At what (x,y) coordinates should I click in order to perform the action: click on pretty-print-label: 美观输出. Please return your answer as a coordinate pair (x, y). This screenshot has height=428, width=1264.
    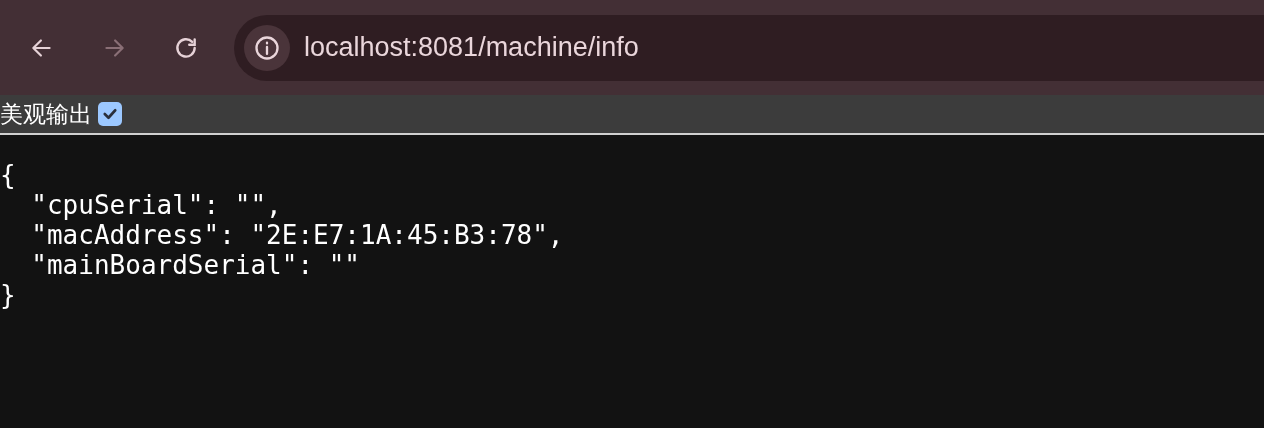
    Looking at the image, I should click on (46, 114).